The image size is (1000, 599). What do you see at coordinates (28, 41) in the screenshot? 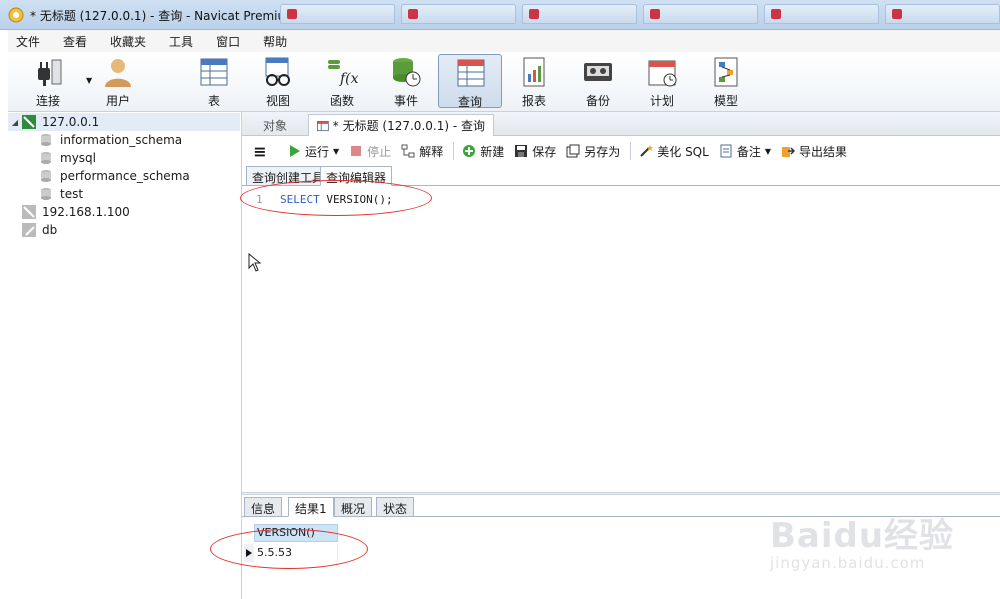
I see `menu-file: 文件` at bounding box center [28, 41].